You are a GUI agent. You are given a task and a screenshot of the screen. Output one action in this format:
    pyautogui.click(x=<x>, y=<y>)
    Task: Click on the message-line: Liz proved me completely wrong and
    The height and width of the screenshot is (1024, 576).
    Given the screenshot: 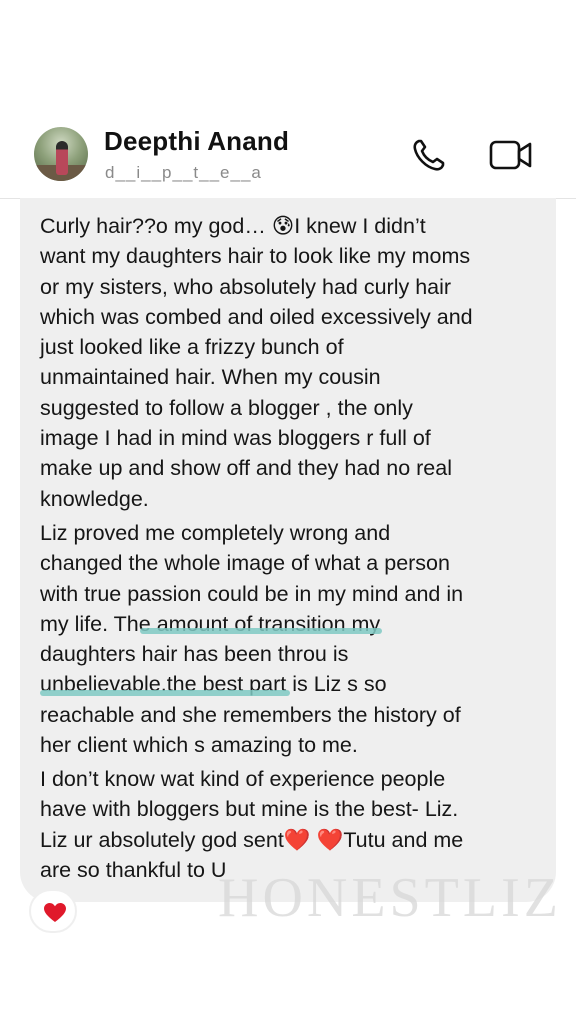 What is the action you would take?
    pyautogui.click(x=215, y=533)
    